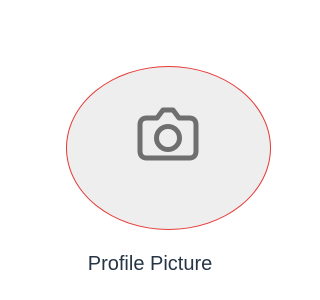 This screenshot has width=320, height=300. Describe the element at coordinates (150, 264) in the screenshot. I see `profile-picture-label: Profile Picture` at that location.